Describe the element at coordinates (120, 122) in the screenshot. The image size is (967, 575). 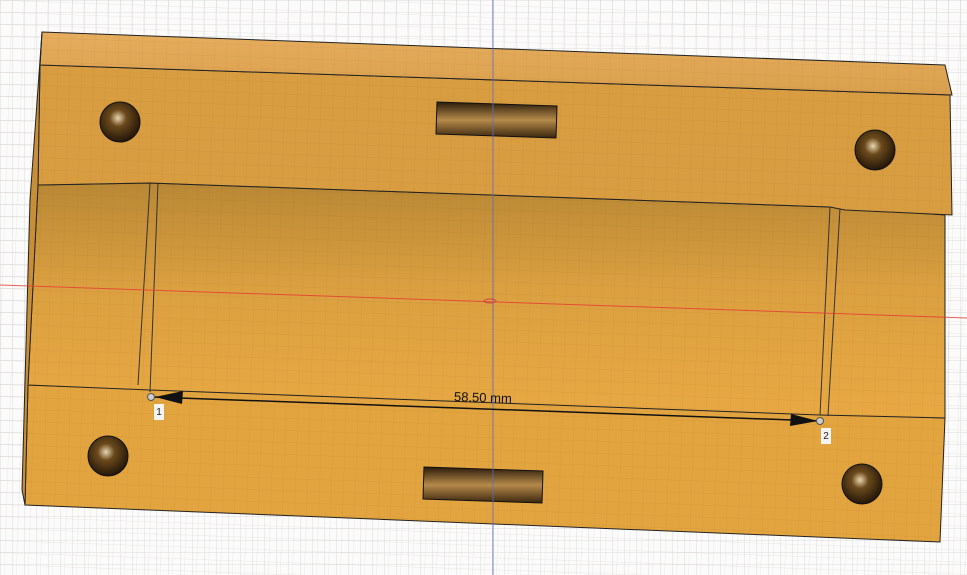
I see `hole-top-left` at that location.